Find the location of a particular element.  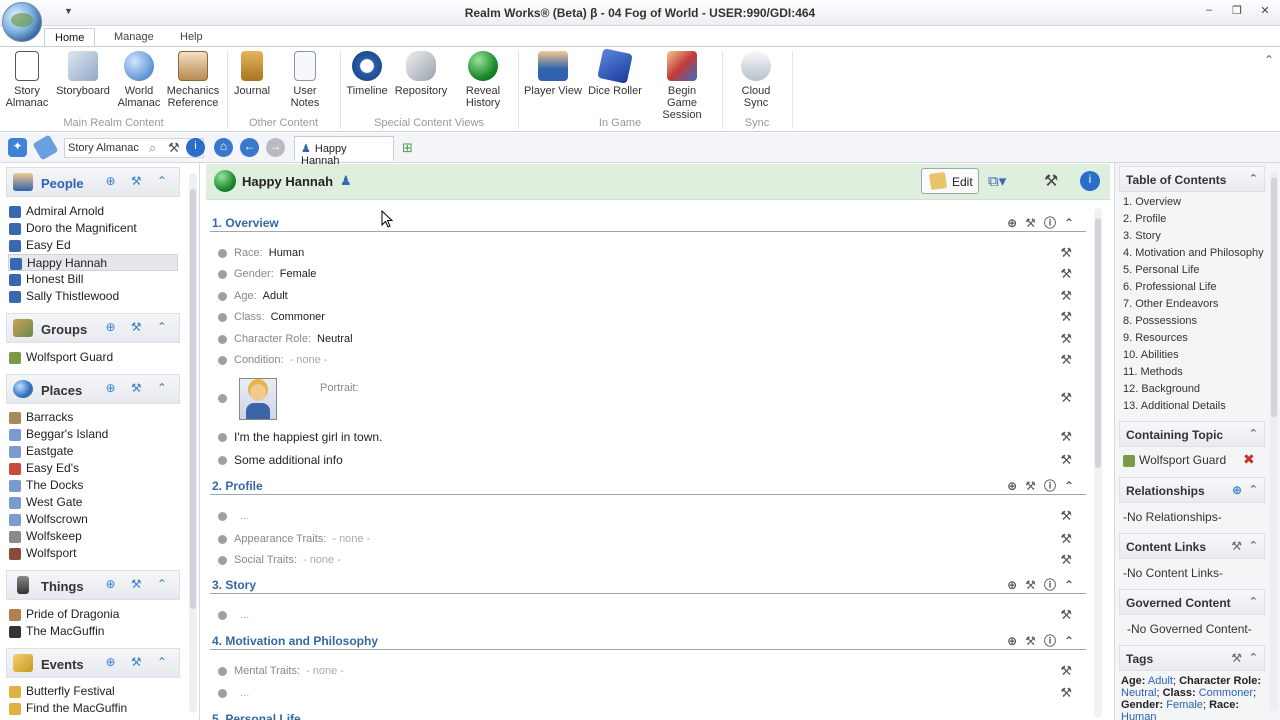

sidebar-item-wolfskeep: Wolfskeep is located at coordinates (93, 536).